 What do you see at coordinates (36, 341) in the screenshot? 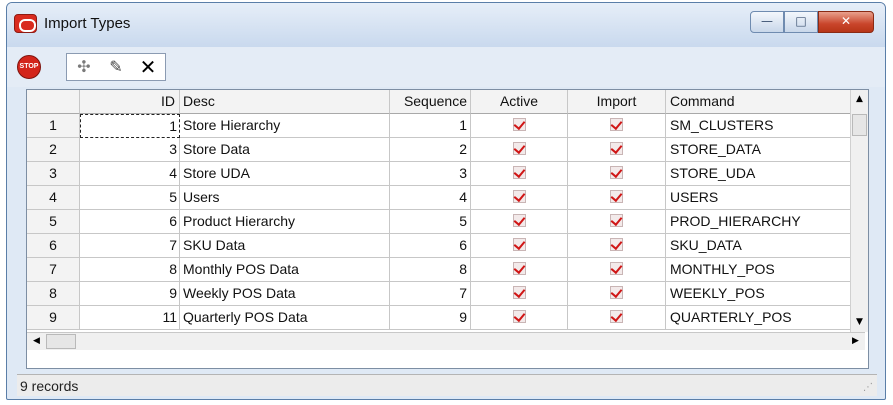
I see `scroll-left-icon: ◀` at bounding box center [36, 341].